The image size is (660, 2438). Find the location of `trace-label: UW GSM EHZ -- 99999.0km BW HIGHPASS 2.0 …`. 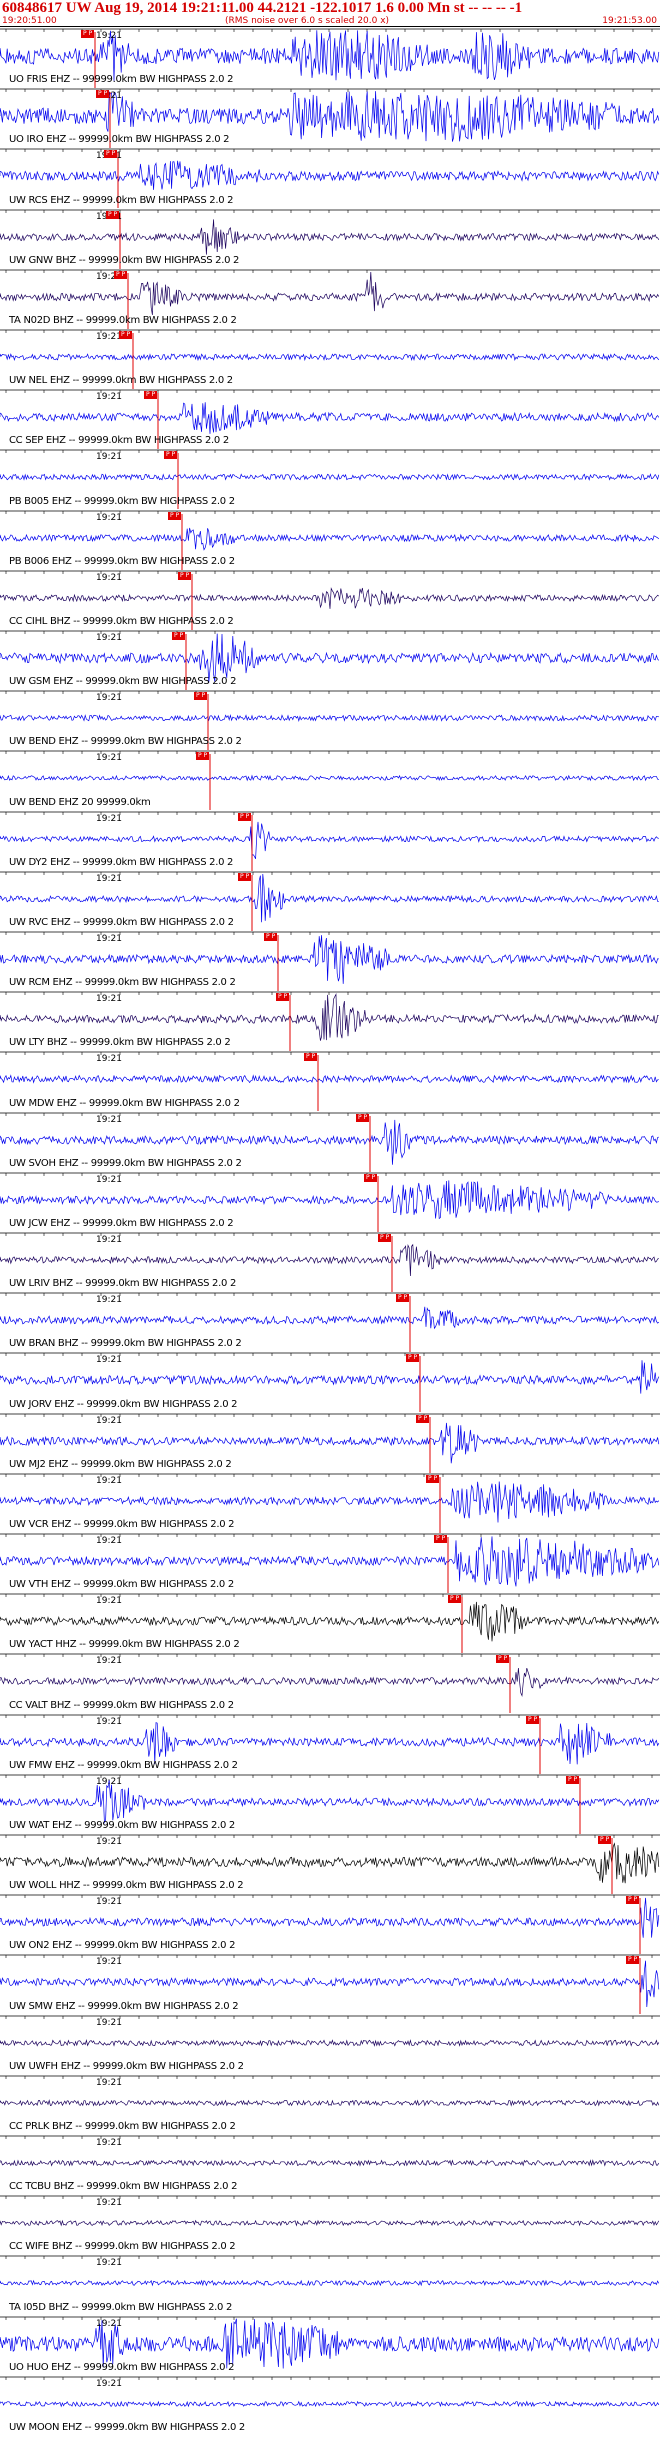

trace-label: UW GSM EHZ -- 99999.0km BW HIGHPASS 2.0 … is located at coordinates (123, 682).